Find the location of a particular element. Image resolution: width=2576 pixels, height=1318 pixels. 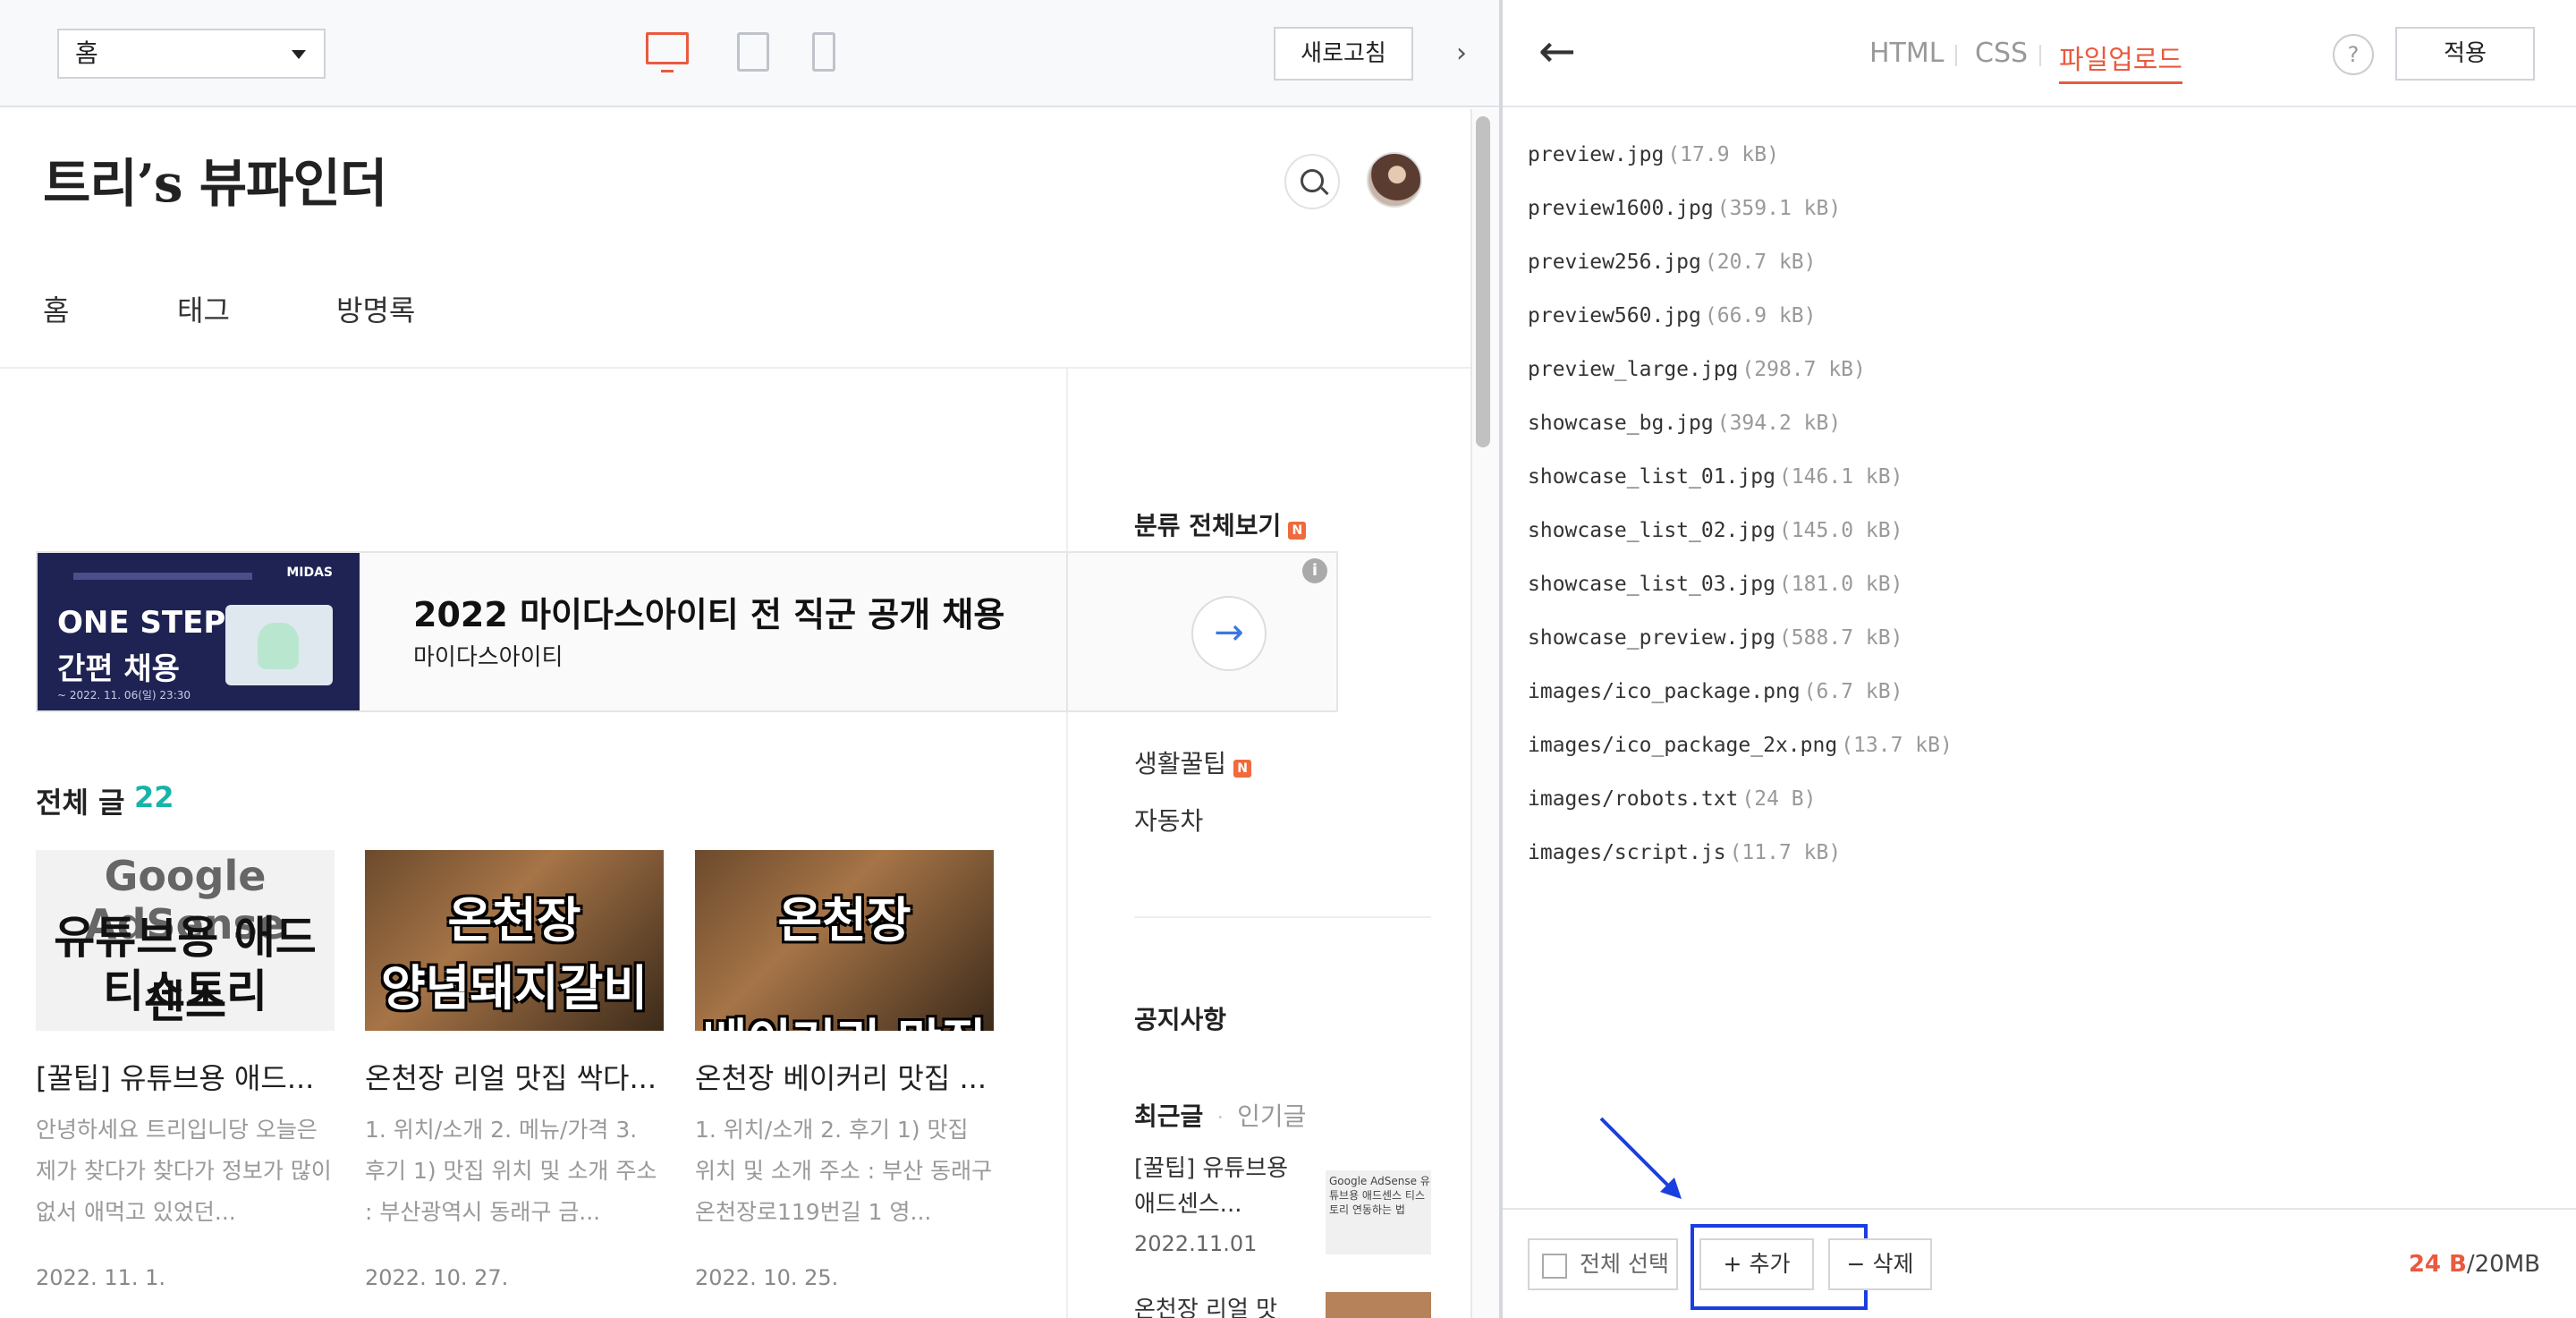

preview-toolbar: 홈 새로고침 › is located at coordinates (749, 53).